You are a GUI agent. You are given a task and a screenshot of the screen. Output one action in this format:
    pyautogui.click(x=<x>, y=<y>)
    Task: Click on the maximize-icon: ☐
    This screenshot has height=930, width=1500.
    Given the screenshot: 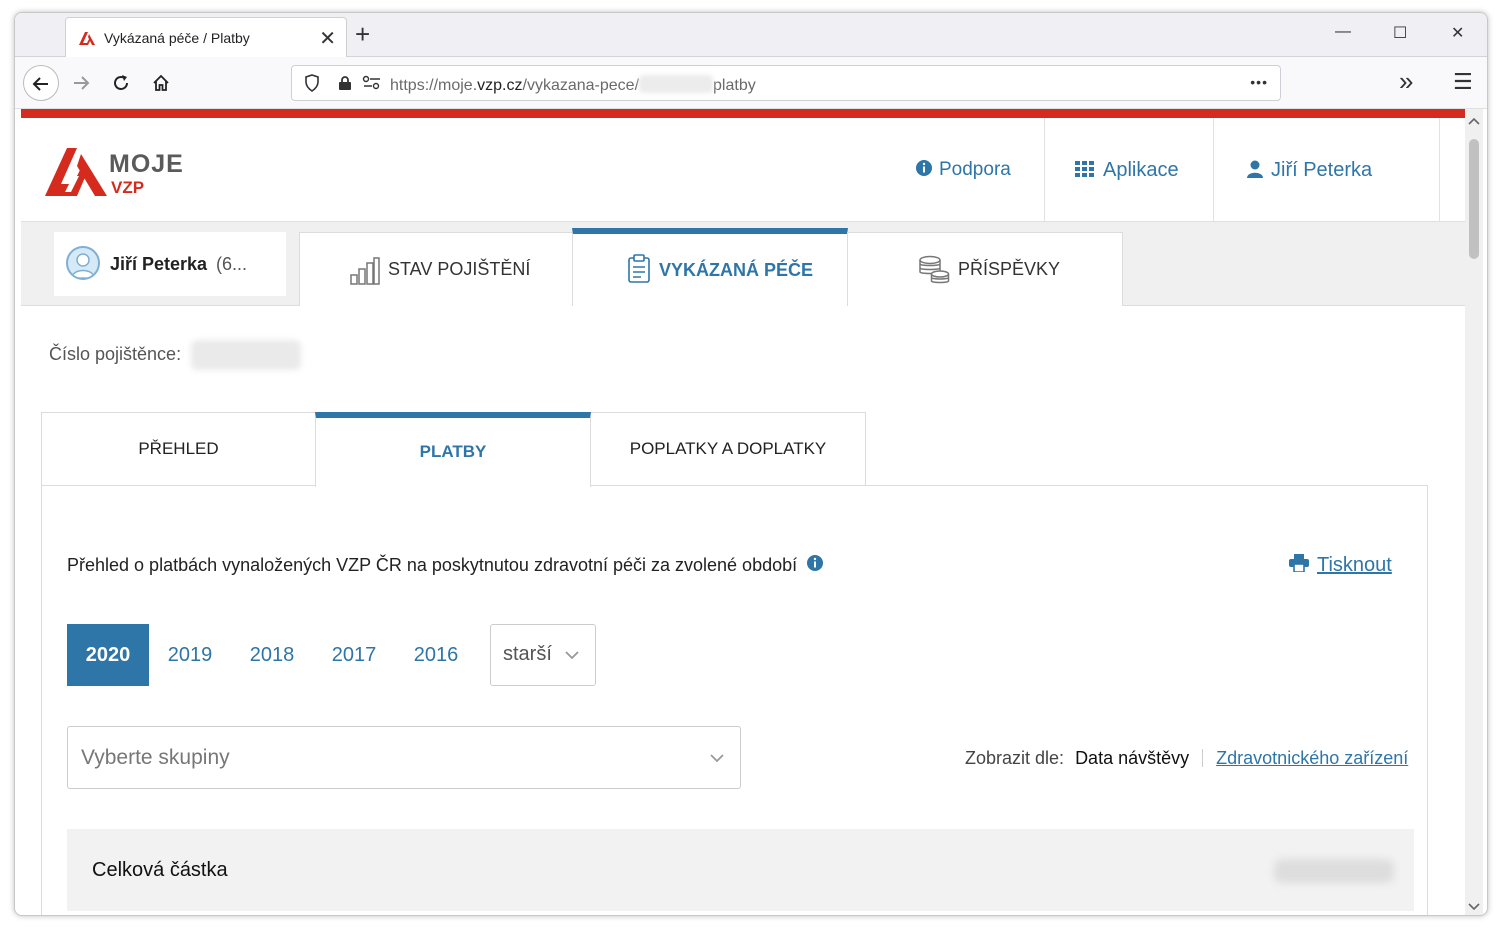 What is the action you would take?
    pyautogui.click(x=1400, y=33)
    